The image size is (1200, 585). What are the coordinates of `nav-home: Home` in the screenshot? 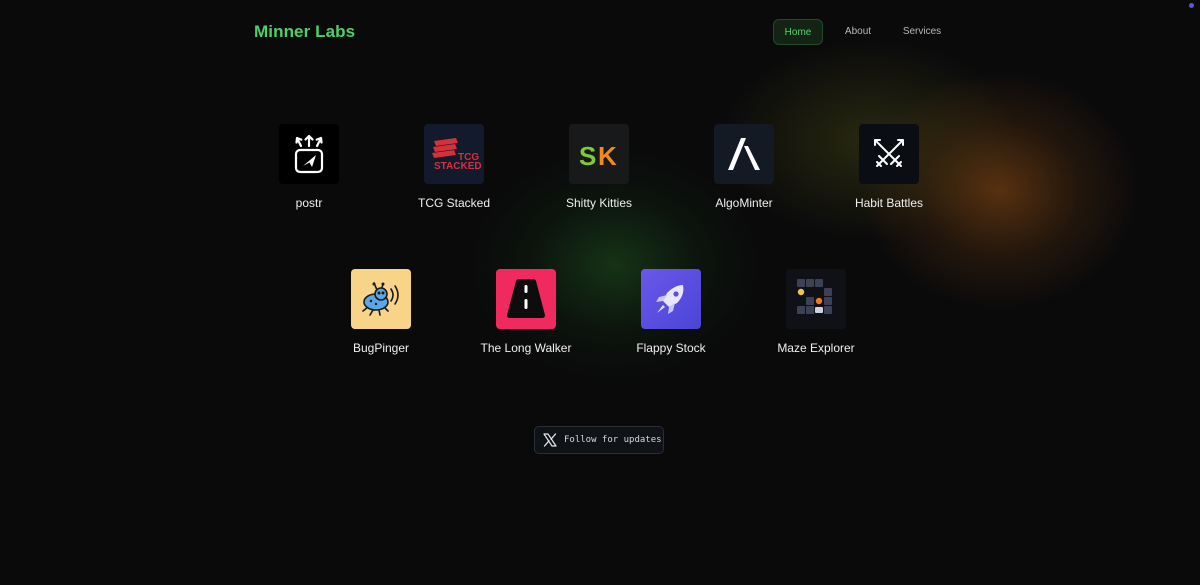 It's located at (798, 32).